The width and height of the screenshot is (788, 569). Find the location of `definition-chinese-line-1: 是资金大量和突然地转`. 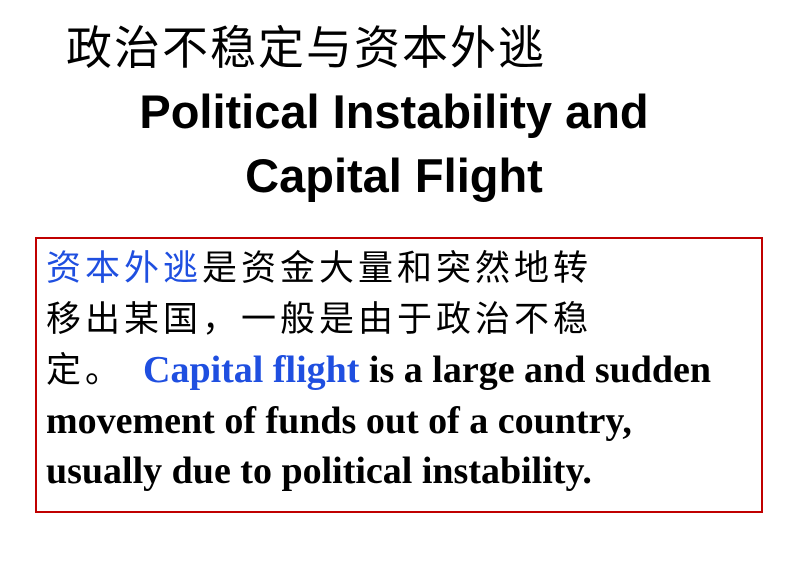

definition-chinese-line-1: 是资金大量和突然地转 is located at coordinates (397, 269).